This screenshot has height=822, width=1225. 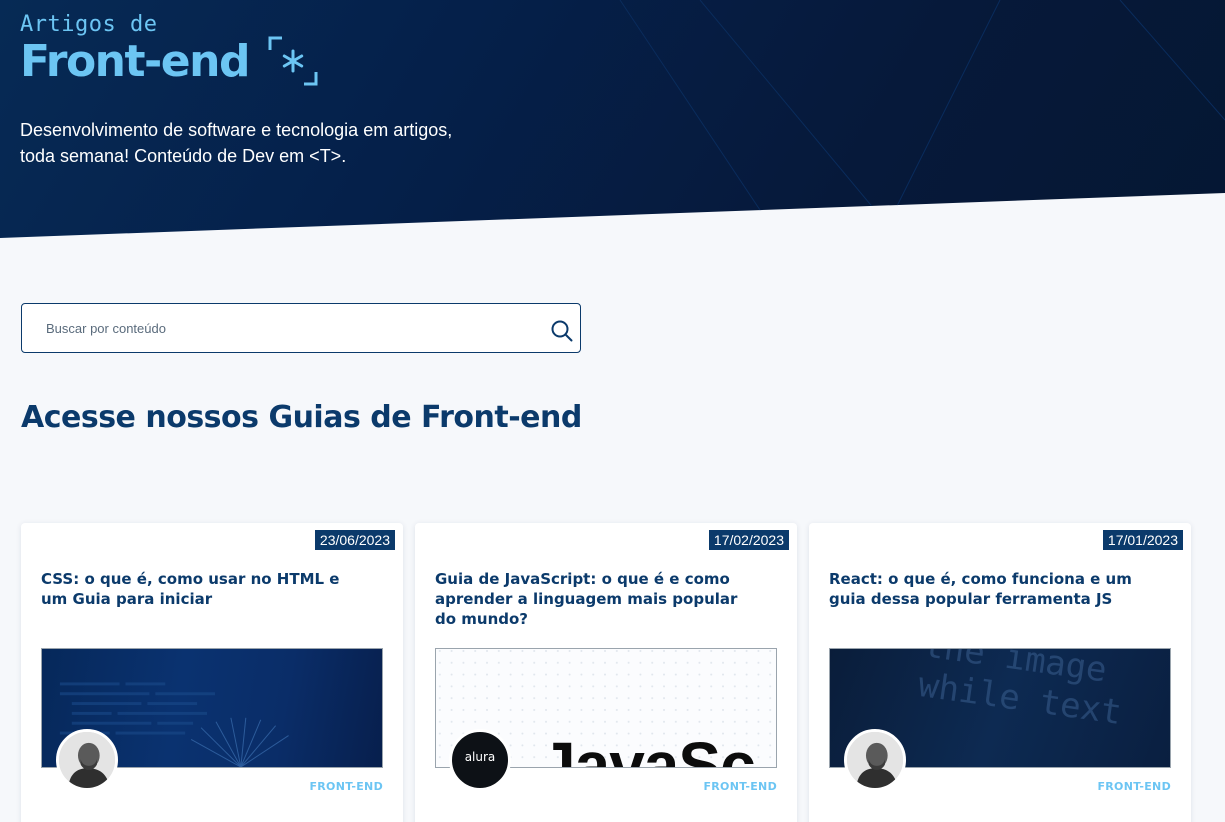 I want to click on card-date: 17/01/2023, so click(x=1142, y=540).